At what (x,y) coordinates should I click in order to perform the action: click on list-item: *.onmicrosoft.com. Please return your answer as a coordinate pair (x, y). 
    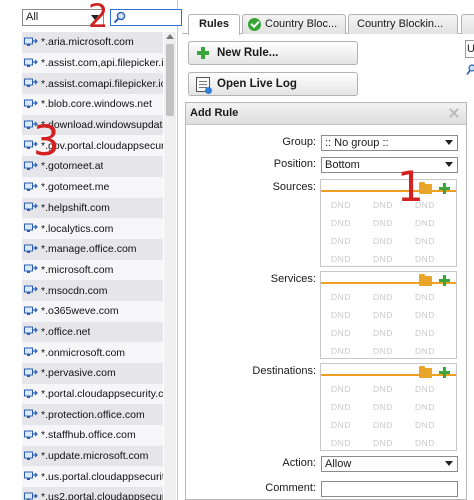
    Looking at the image, I should click on (92, 352).